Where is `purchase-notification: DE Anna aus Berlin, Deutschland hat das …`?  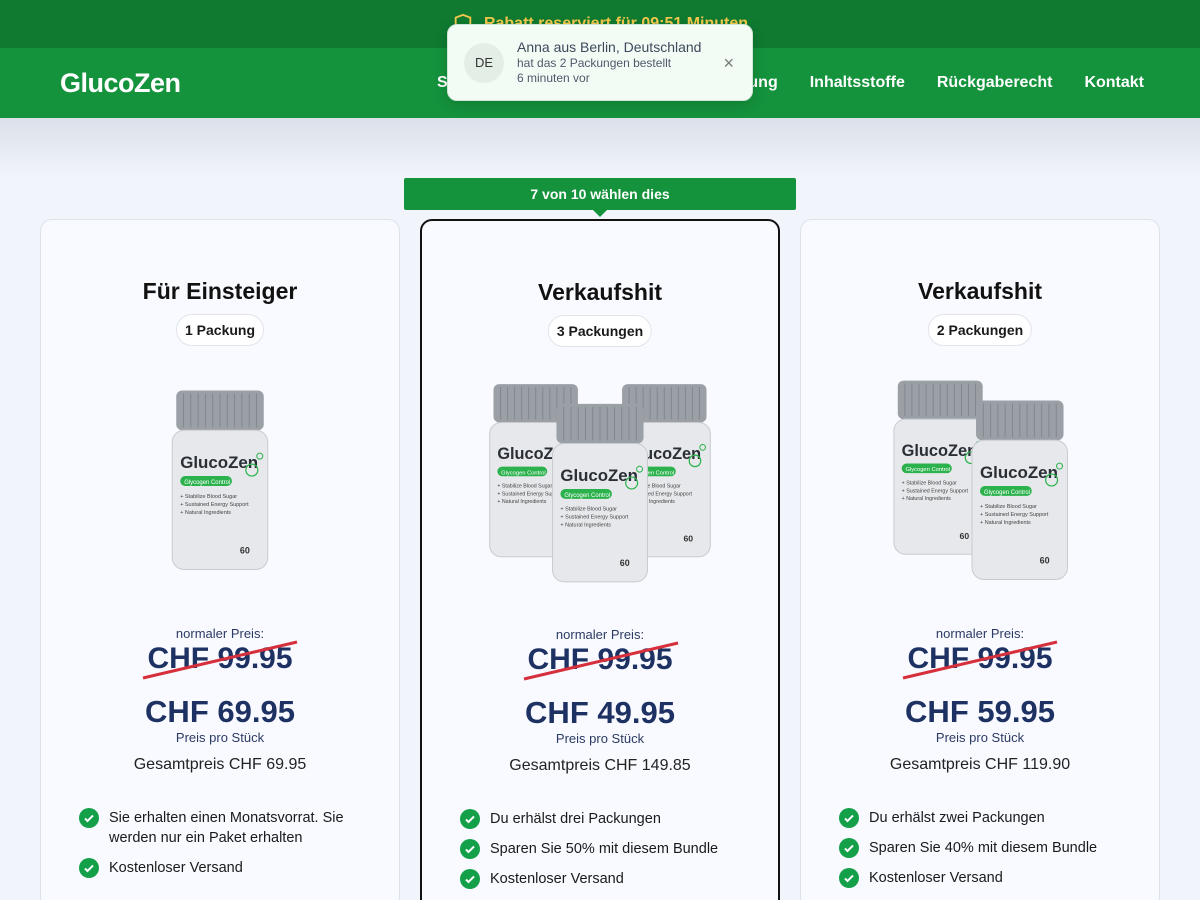 purchase-notification: DE Anna aus Berlin, Deutschland hat das … is located at coordinates (600, 62).